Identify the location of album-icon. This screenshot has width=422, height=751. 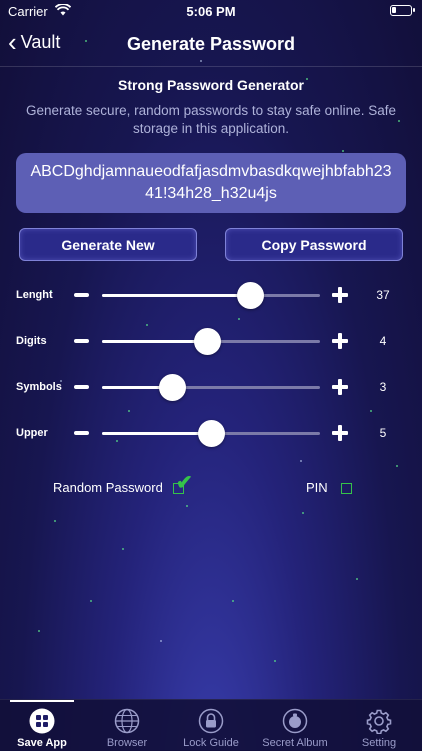
(295, 721).